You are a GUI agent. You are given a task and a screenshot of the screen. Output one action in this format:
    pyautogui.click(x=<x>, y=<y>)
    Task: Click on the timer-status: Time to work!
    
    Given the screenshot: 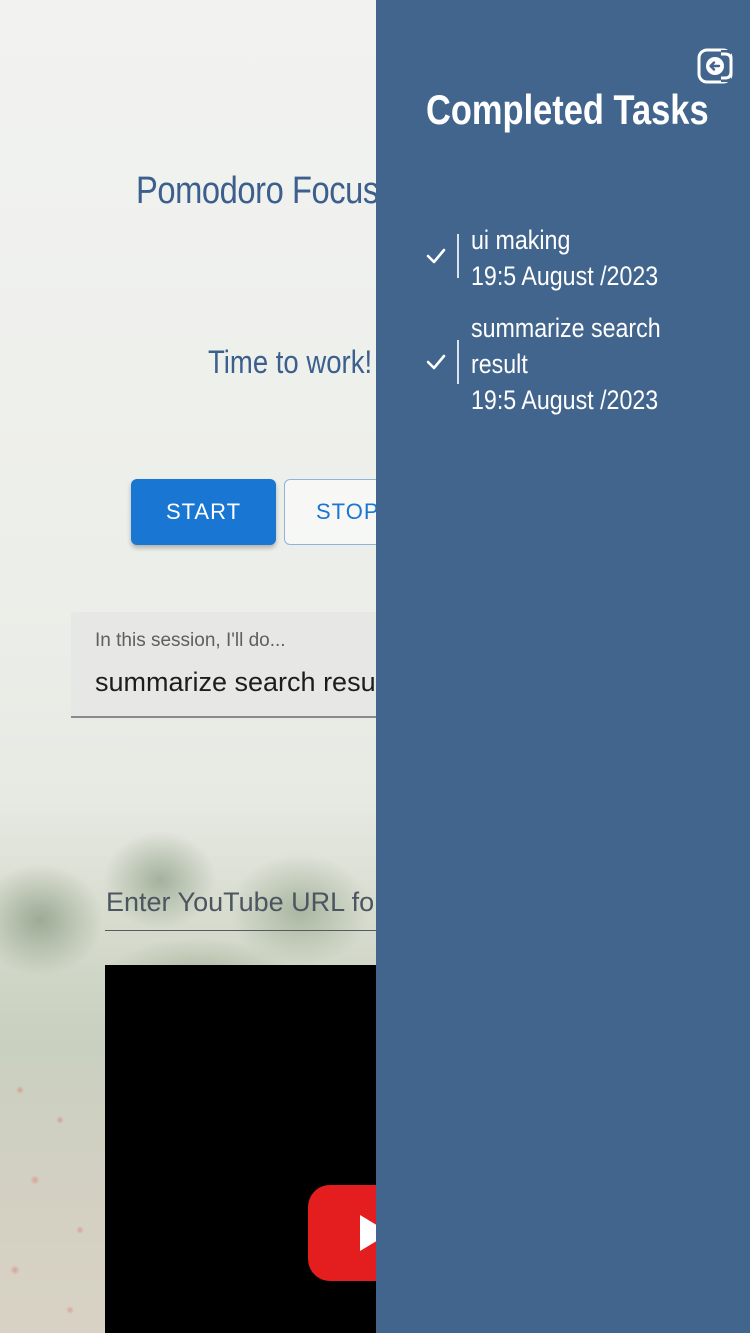 What is the action you would take?
    pyautogui.click(x=290, y=362)
    